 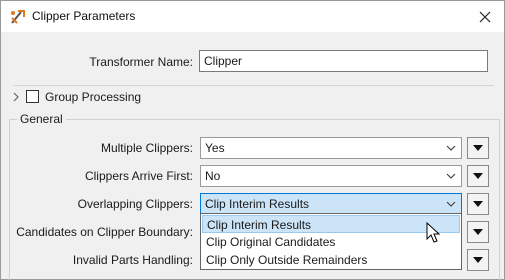 I want to click on invalid-parts-handling-label: Invalid Parts Handling:, so click(x=132, y=260).